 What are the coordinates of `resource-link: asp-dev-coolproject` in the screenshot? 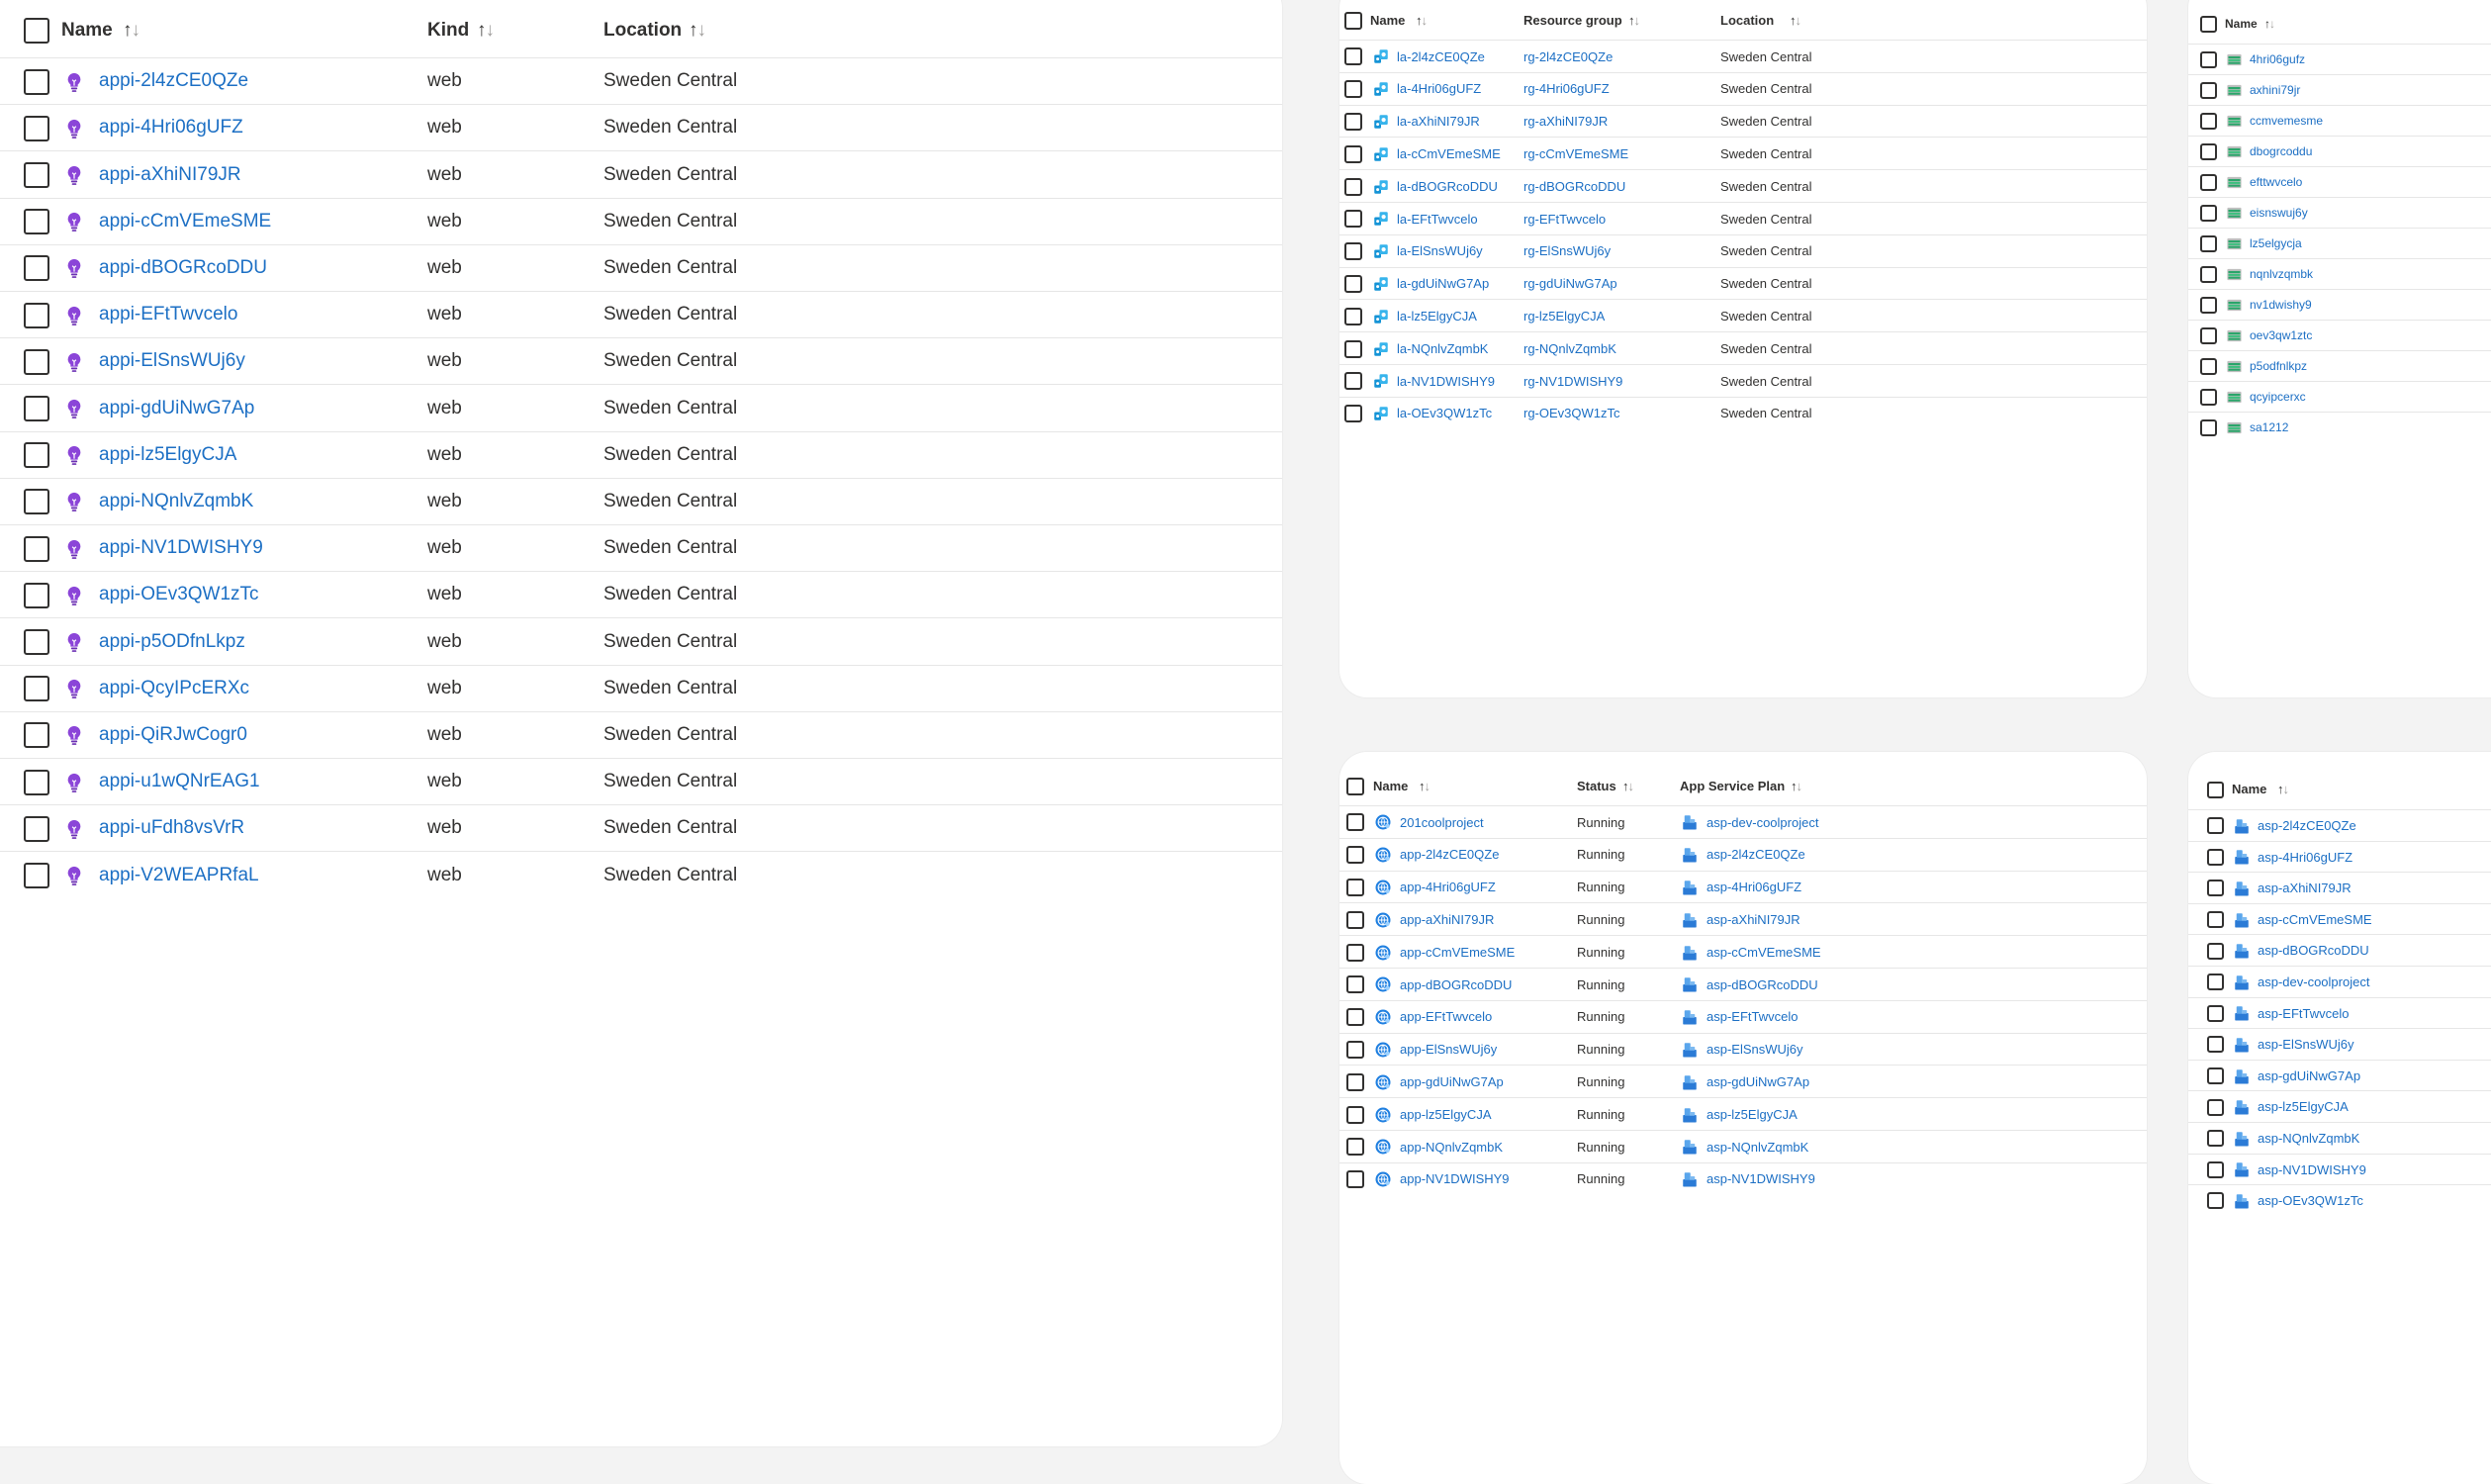 It's located at (1763, 822).